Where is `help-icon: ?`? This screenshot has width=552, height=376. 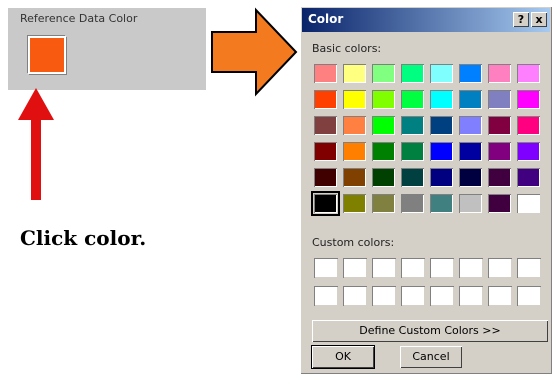 help-icon: ? is located at coordinates (521, 19).